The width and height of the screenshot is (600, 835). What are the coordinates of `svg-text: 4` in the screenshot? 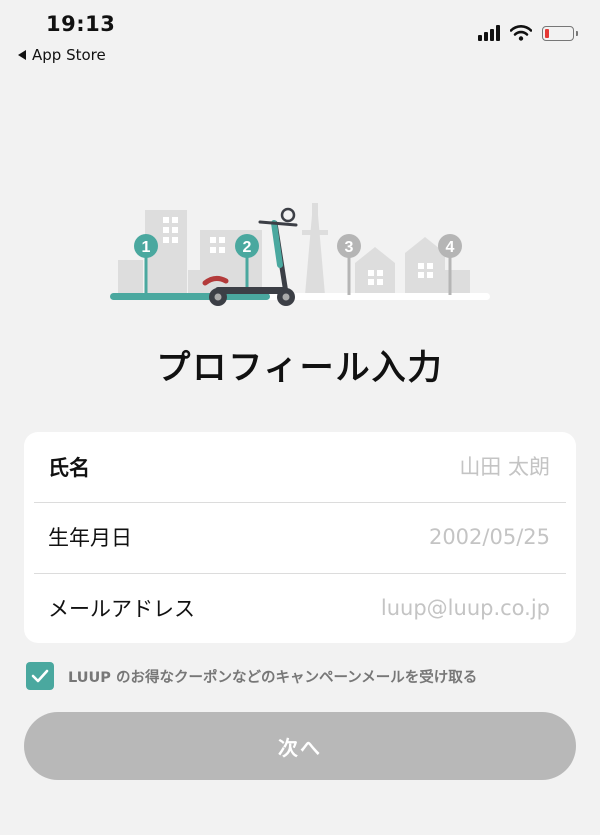 It's located at (450, 247).